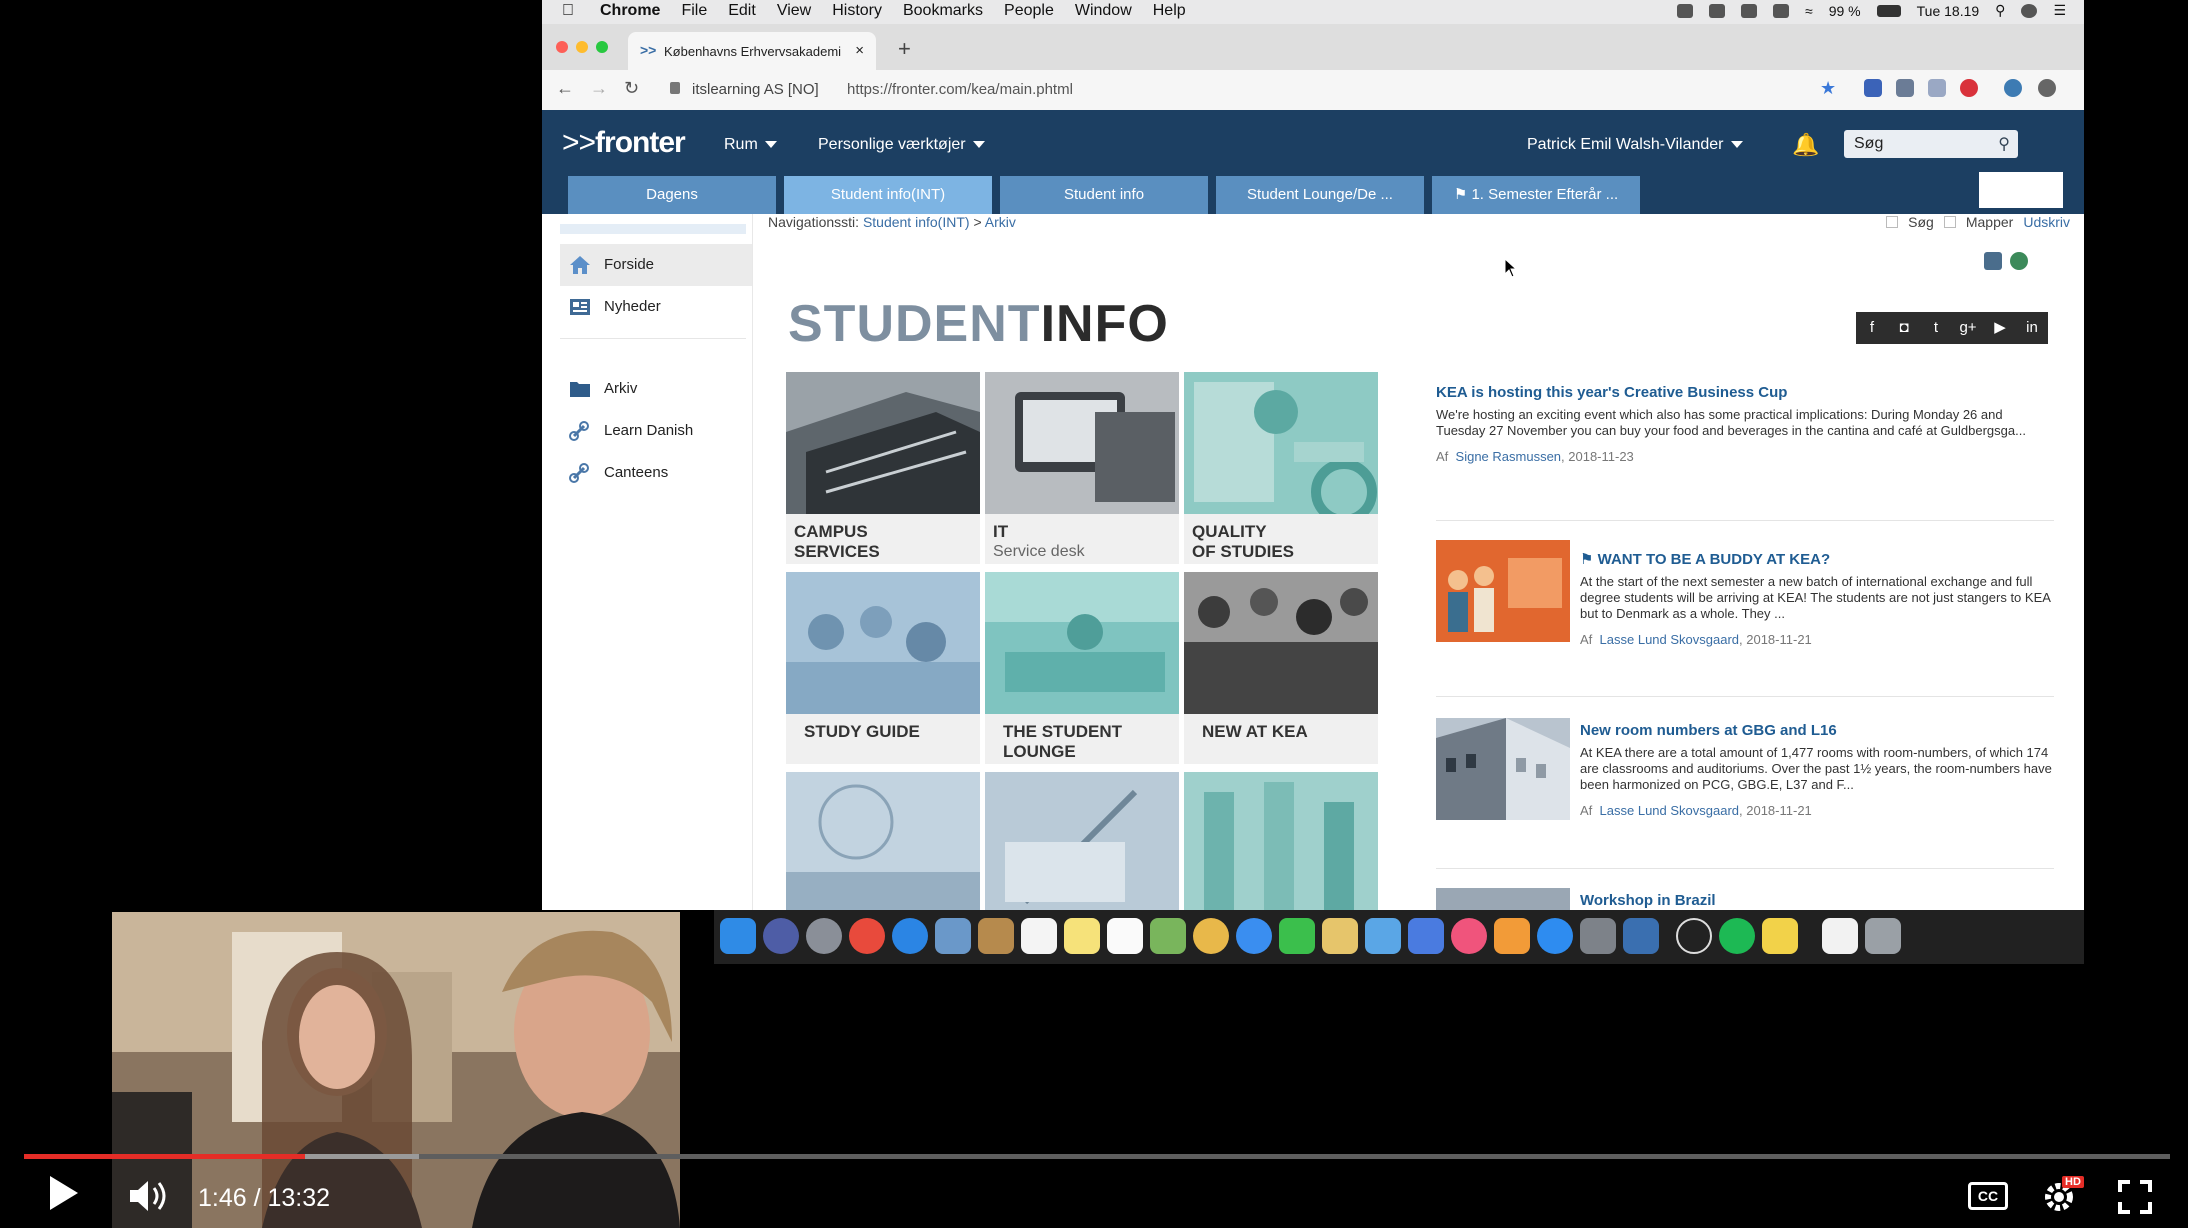 The width and height of the screenshot is (2188, 1228). Describe the element at coordinates (1988, 1196) in the screenshot. I see `captions-button: CC` at that location.